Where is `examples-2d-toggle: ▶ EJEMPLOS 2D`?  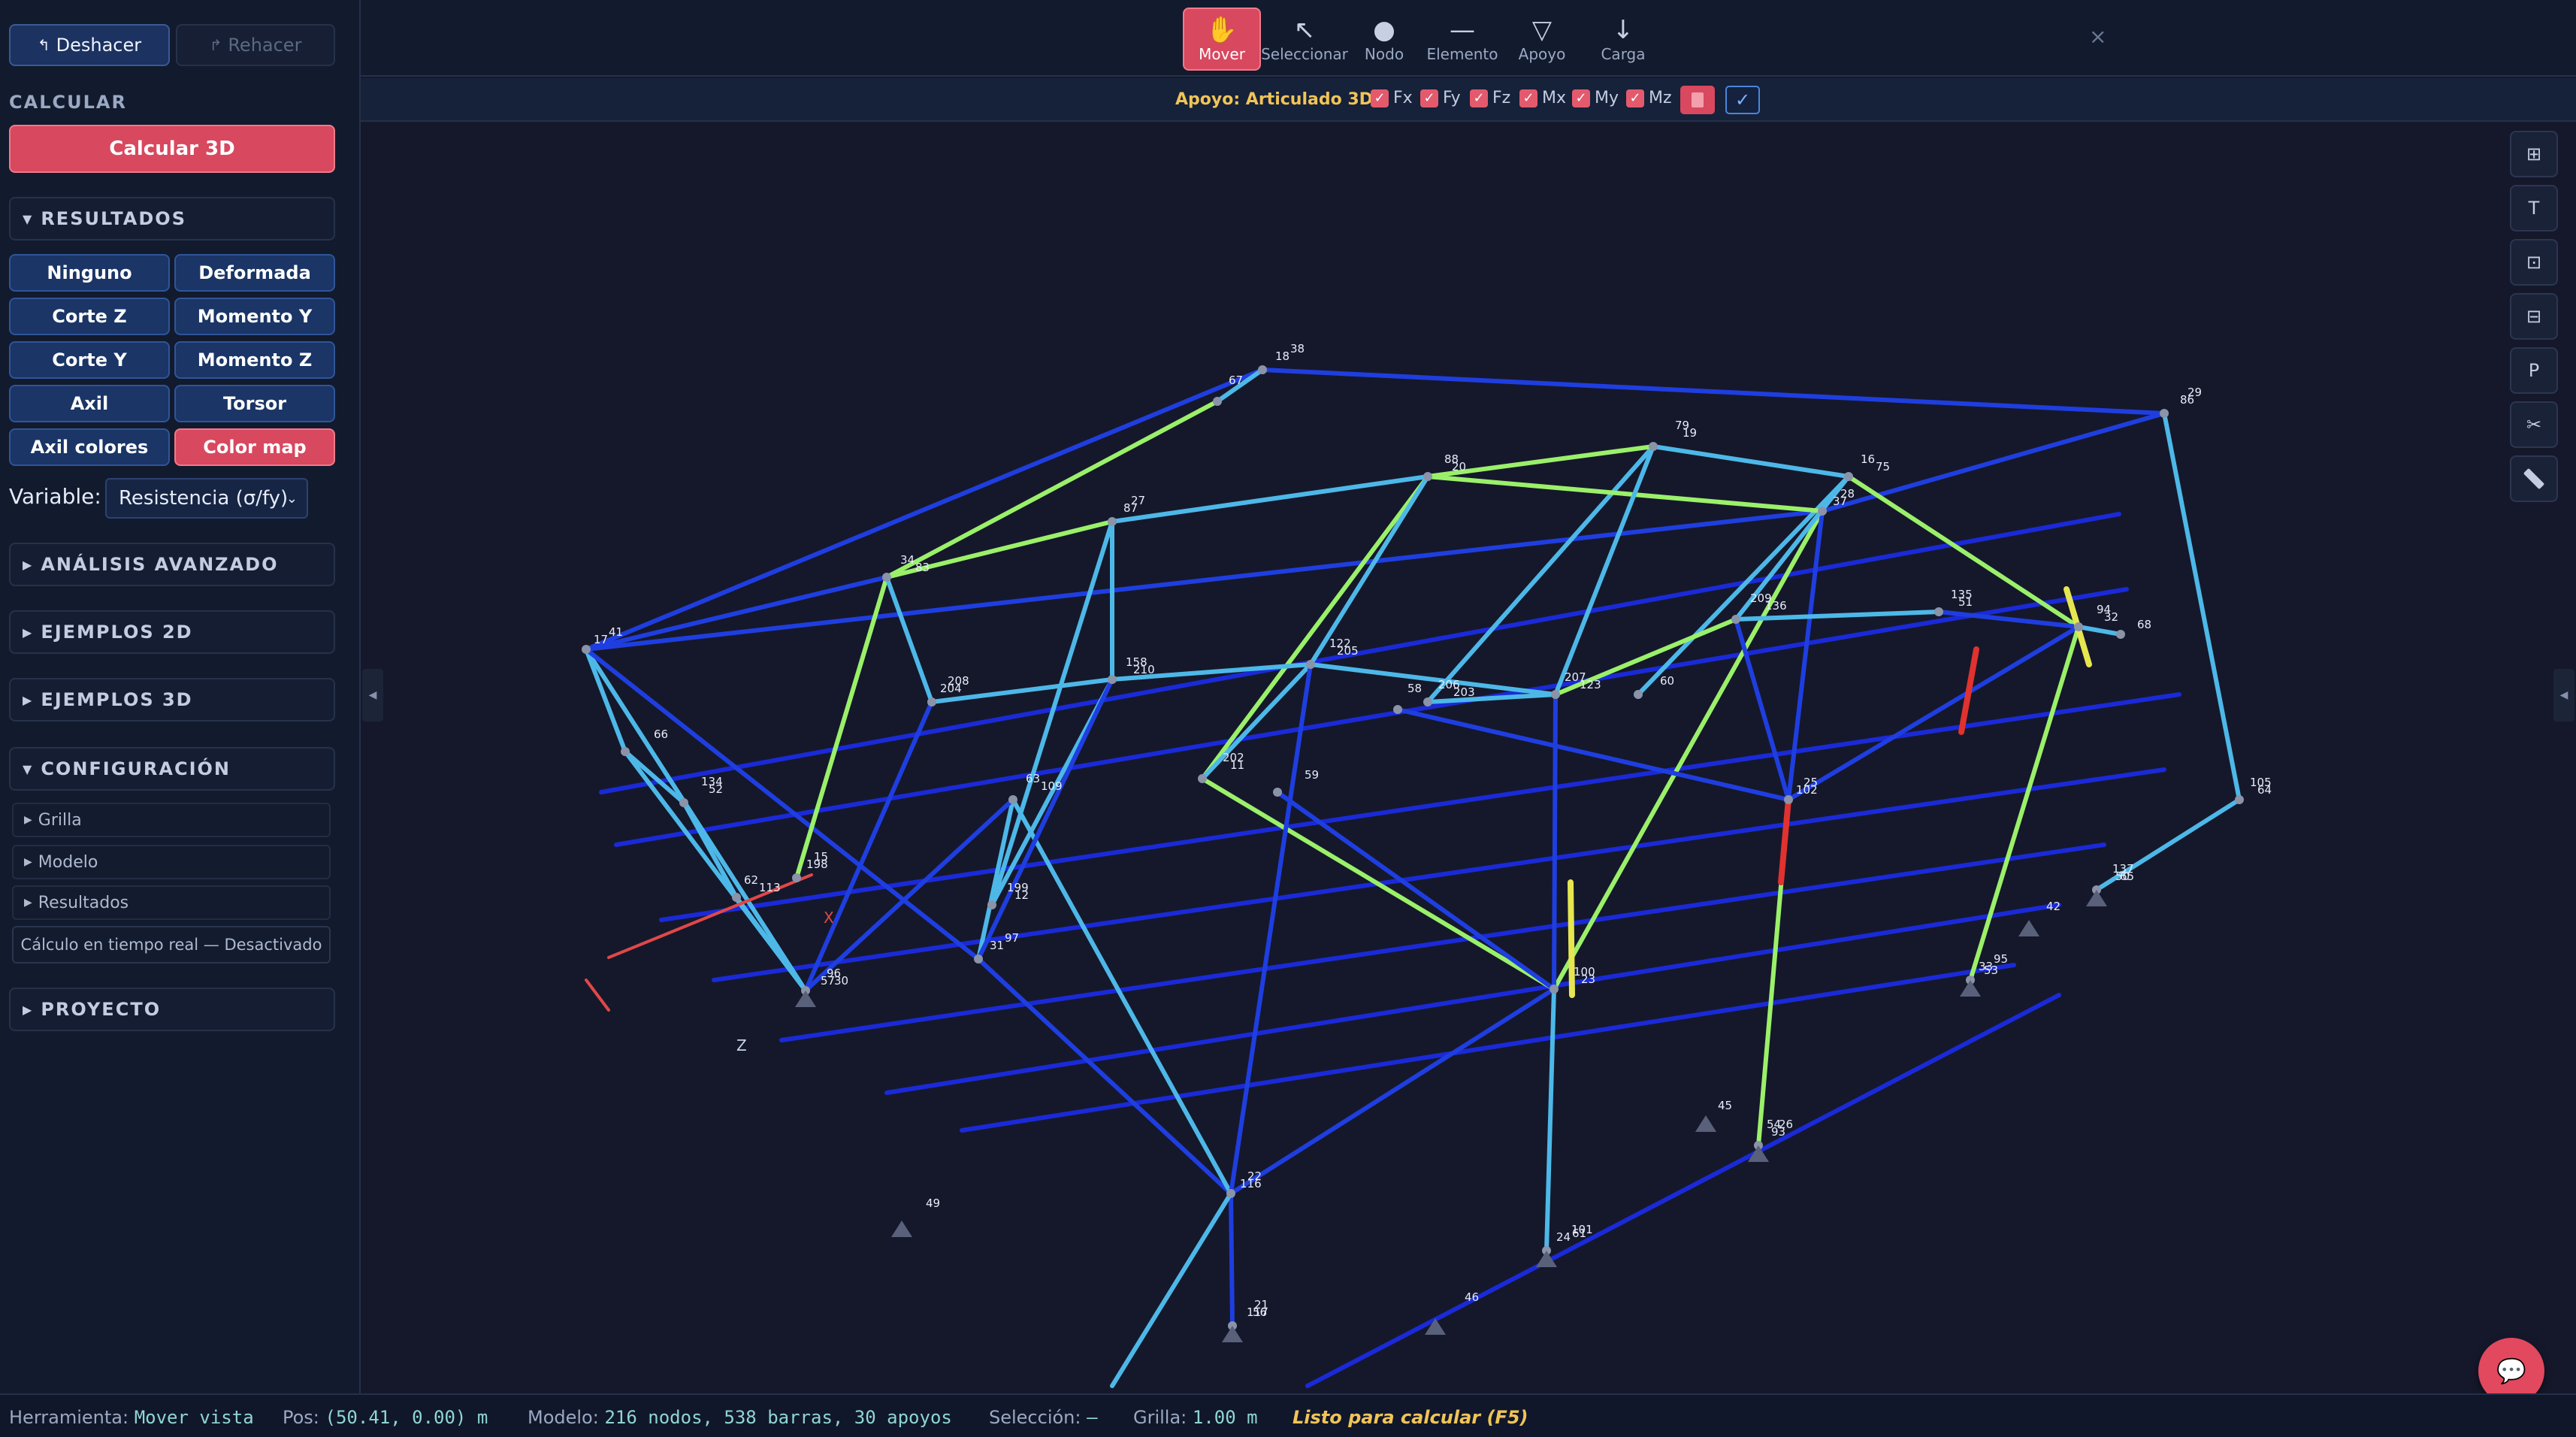 examples-2d-toggle: ▶ EJEMPLOS 2D is located at coordinates (172, 632).